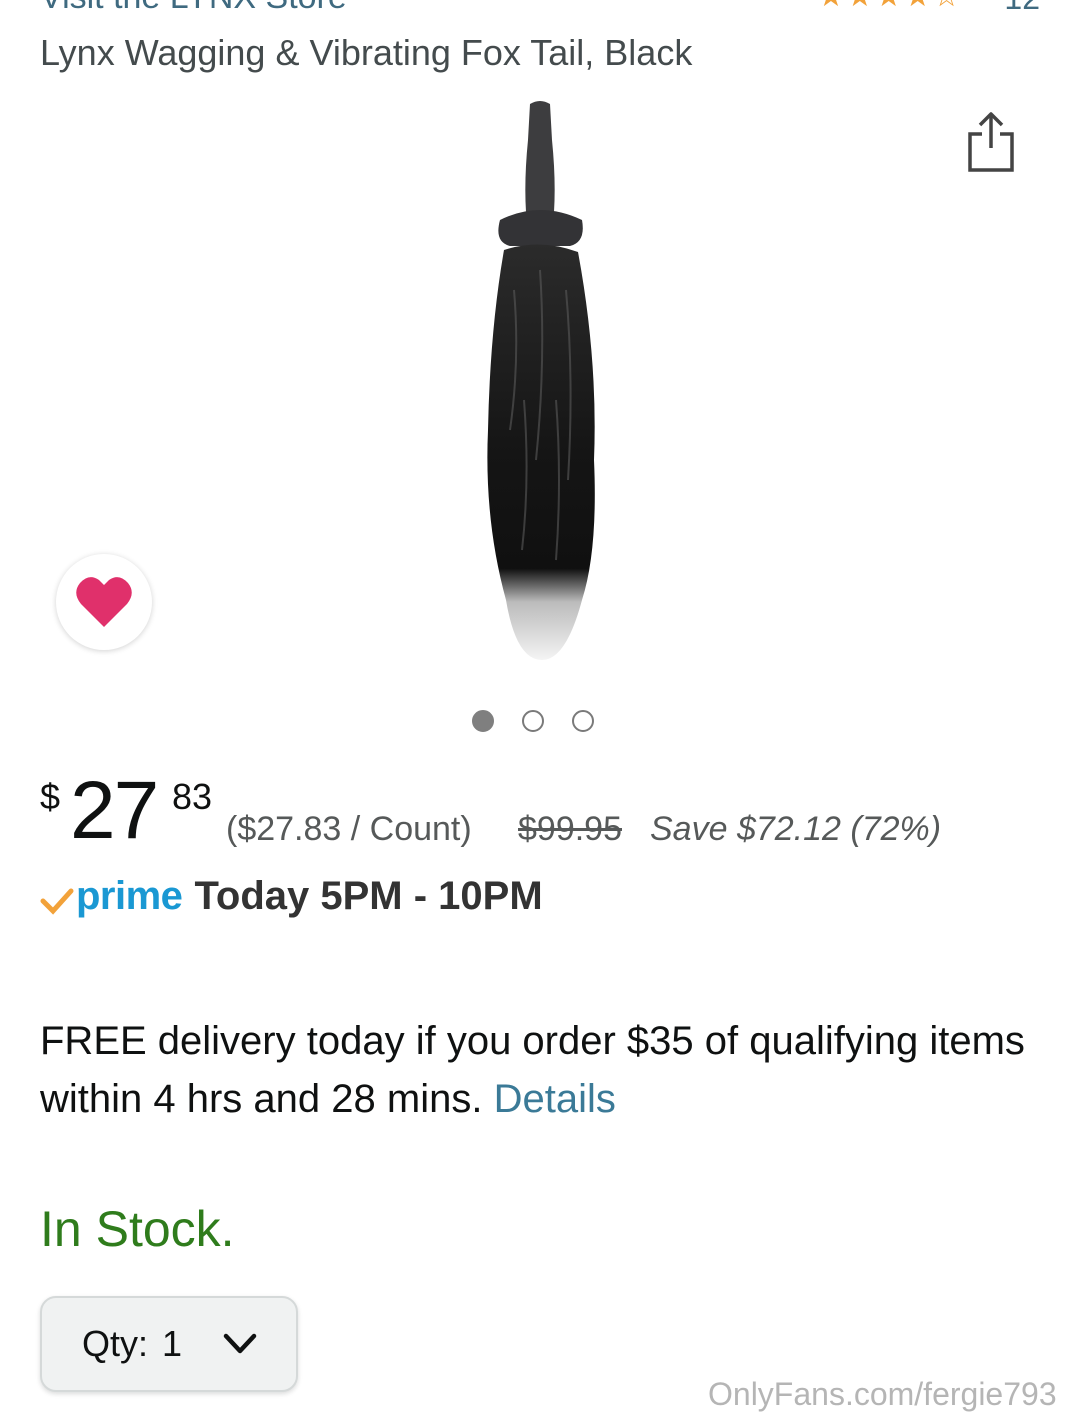  I want to click on heart-icon, so click(104, 602).